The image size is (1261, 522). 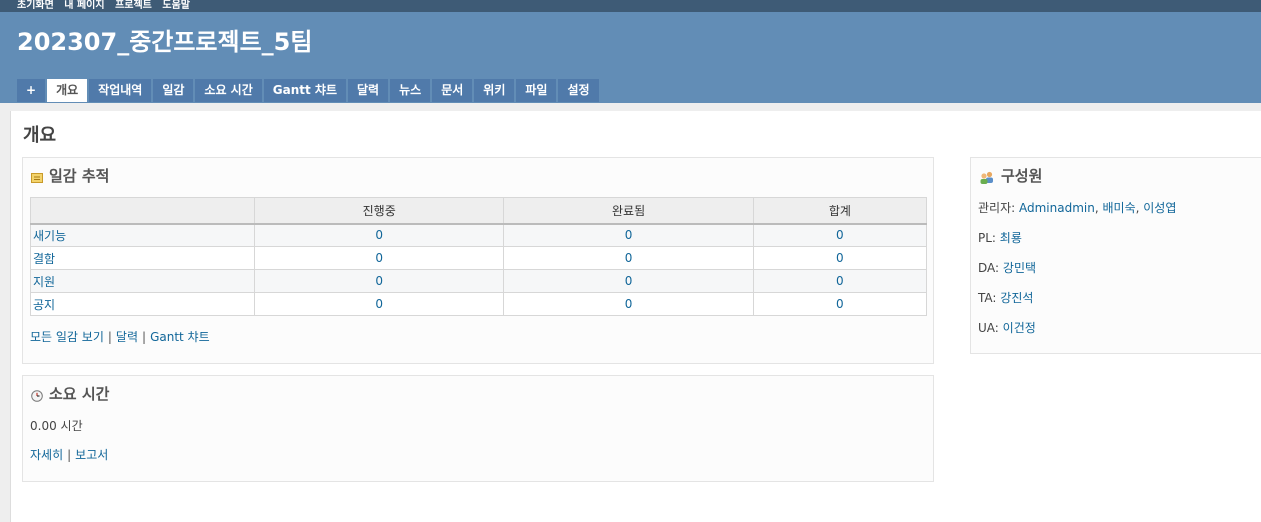 What do you see at coordinates (37, 395) in the screenshot?
I see `clock-icon` at bounding box center [37, 395].